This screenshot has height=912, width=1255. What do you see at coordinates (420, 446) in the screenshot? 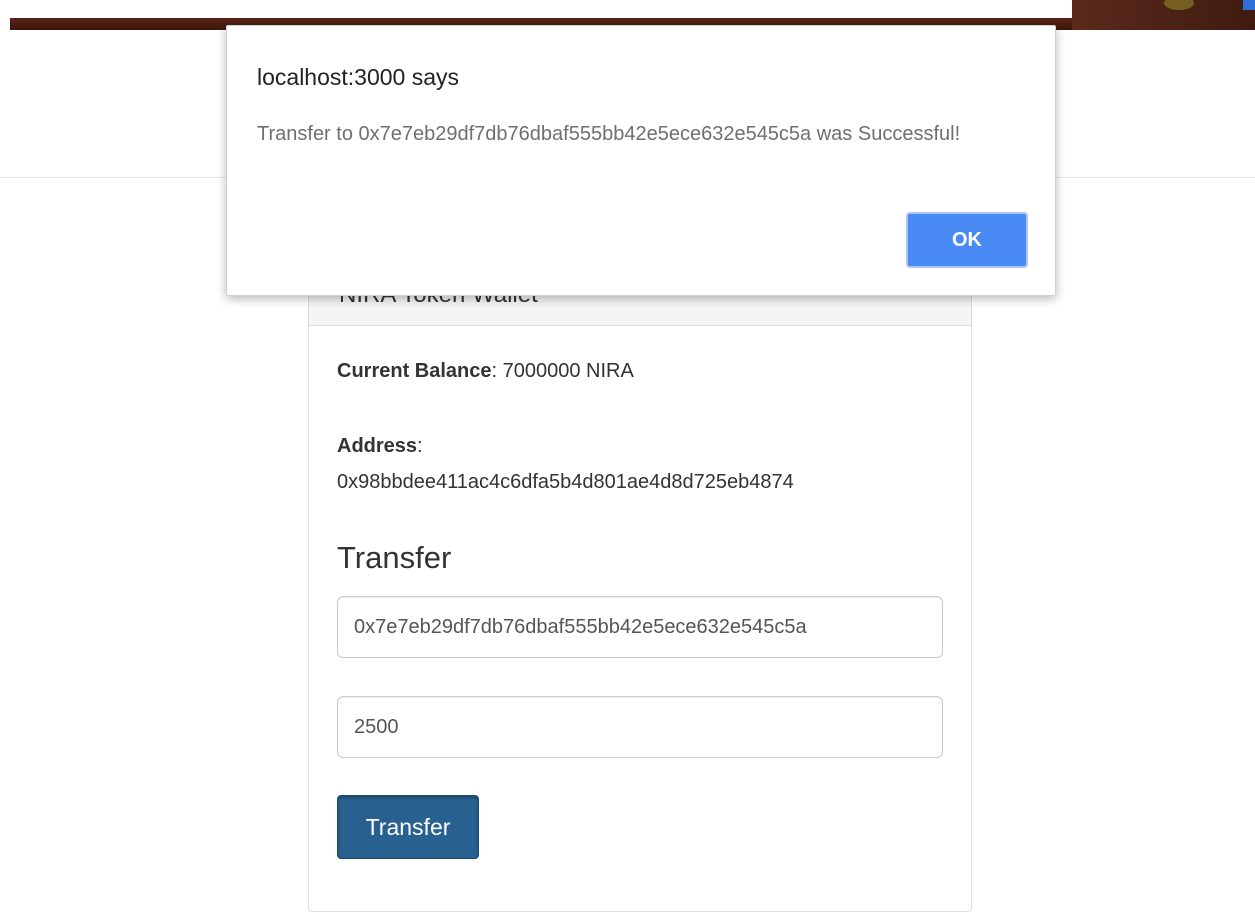
I see `address-colon: :` at bounding box center [420, 446].